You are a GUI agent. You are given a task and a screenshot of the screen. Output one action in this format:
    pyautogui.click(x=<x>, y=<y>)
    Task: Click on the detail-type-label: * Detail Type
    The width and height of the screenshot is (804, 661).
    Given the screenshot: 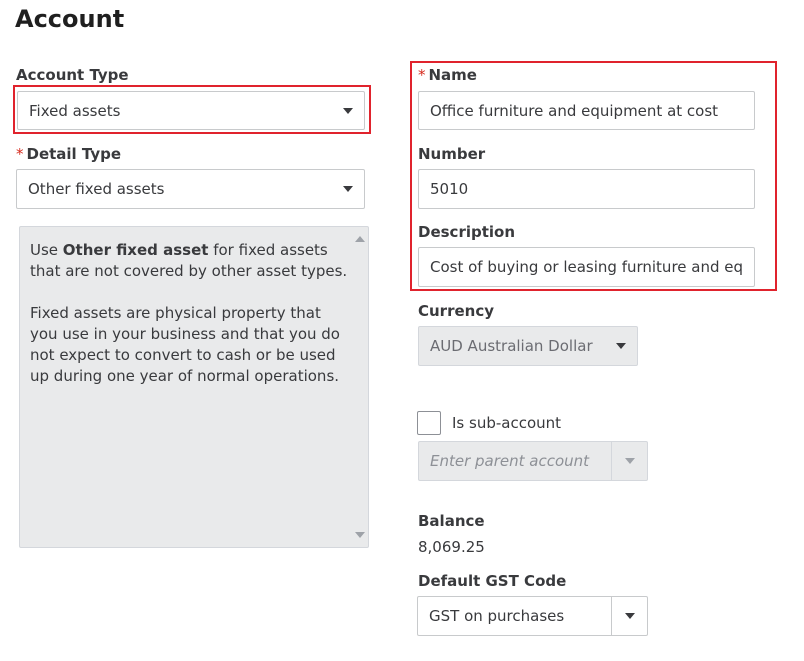 What is the action you would take?
    pyautogui.click(x=69, y=154)
    